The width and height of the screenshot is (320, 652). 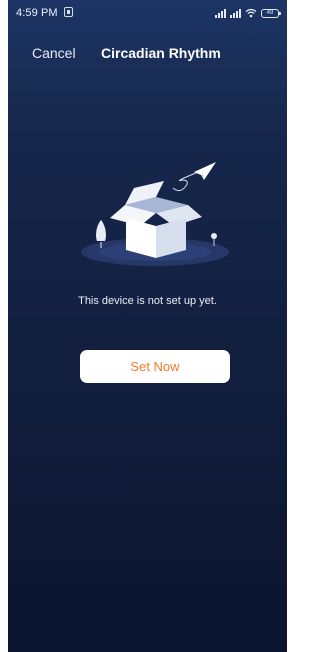 I want to click on open-box-icon, so click(x=155, y=214).